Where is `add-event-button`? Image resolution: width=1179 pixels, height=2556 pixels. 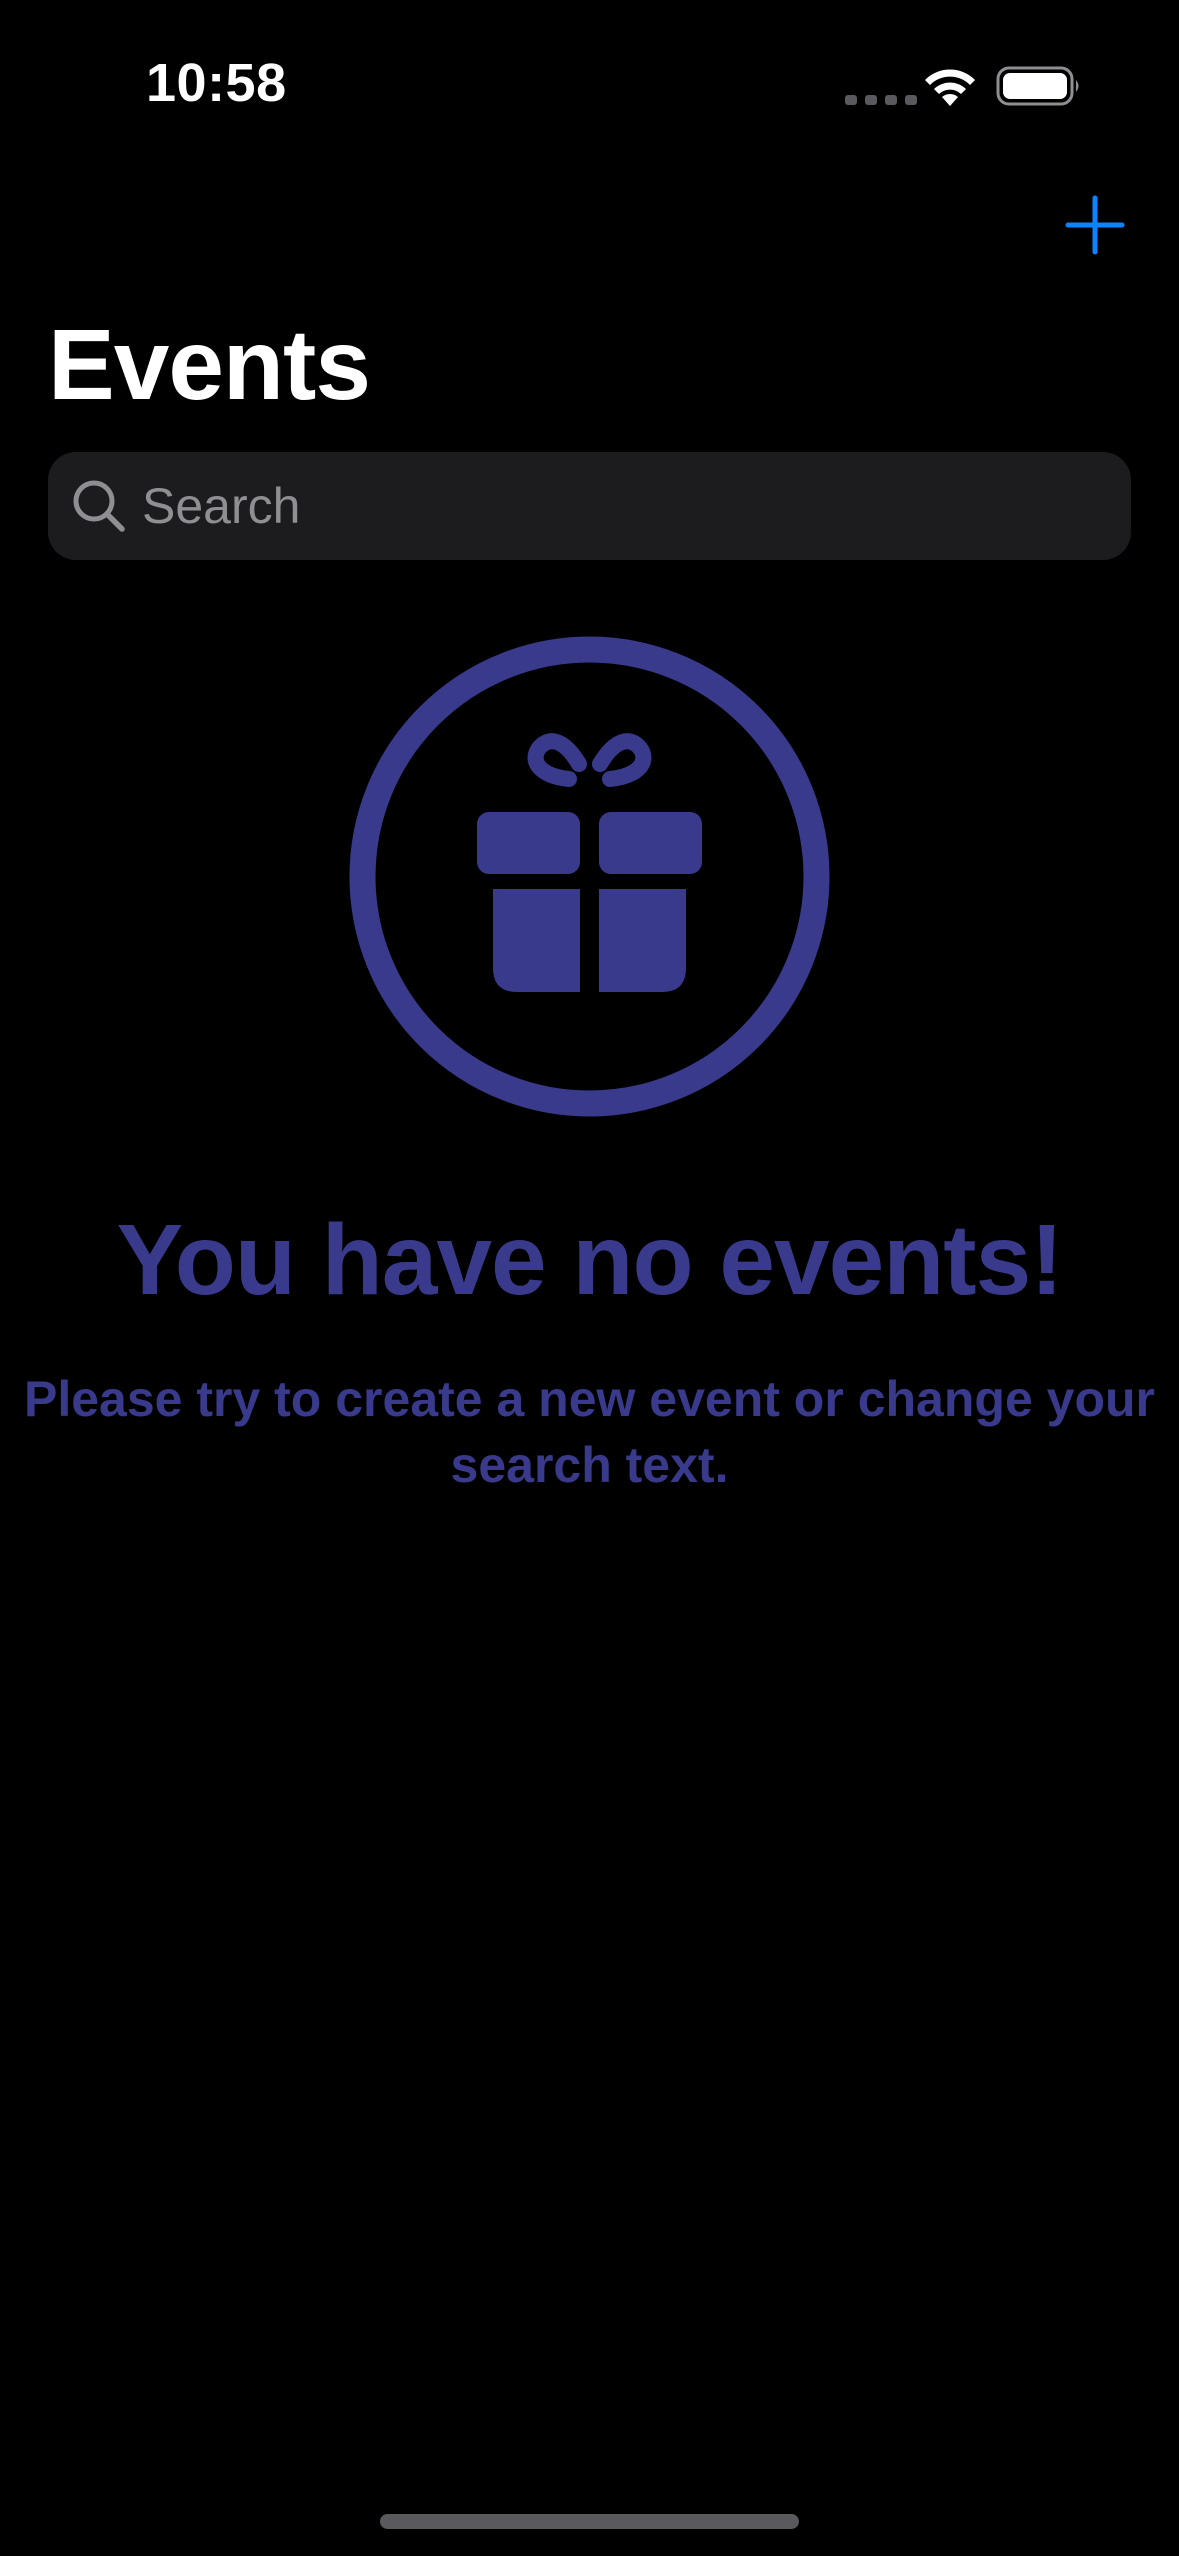
add-event-button is located at coordinates (1095, 225).